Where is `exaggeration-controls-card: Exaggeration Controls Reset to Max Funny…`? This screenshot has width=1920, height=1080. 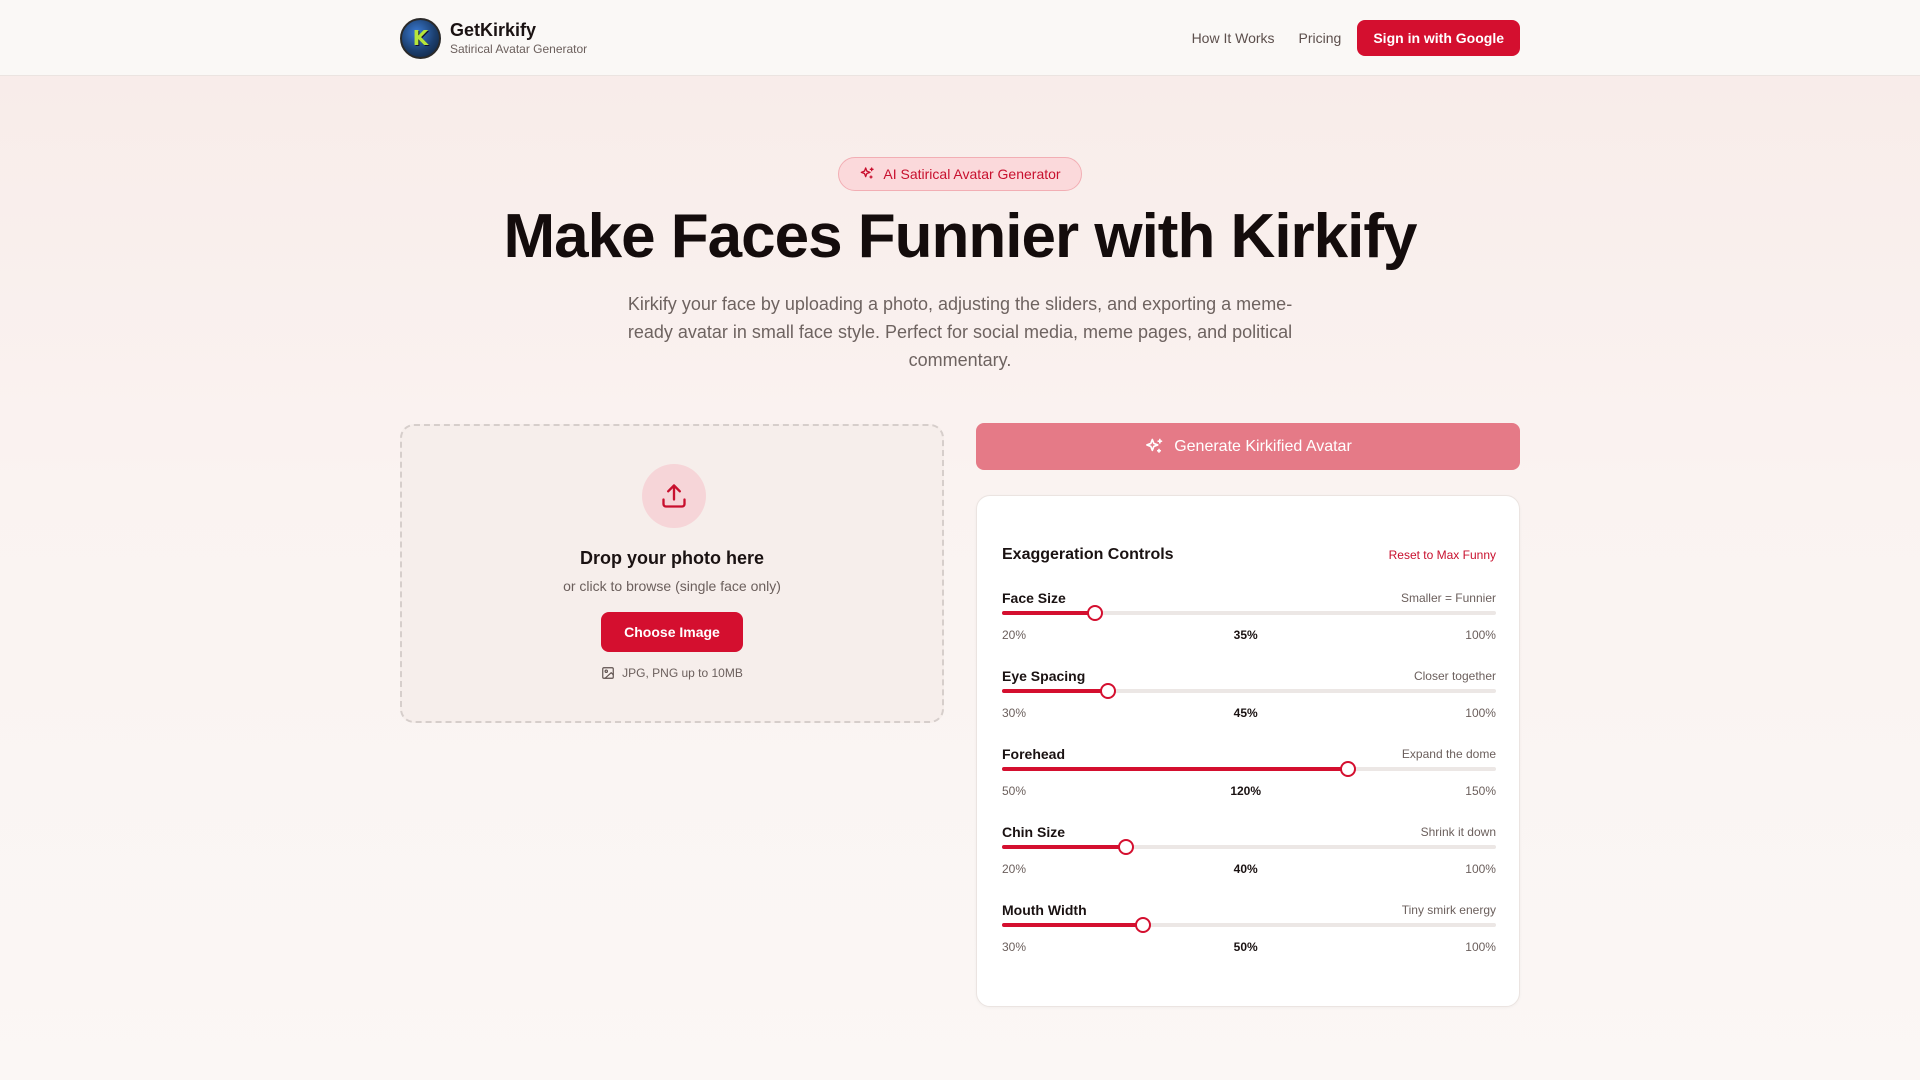 exaggeration-controls-card: Exaggeration Controls Reset to Max Funny… is located at coordinates (1248, 751).